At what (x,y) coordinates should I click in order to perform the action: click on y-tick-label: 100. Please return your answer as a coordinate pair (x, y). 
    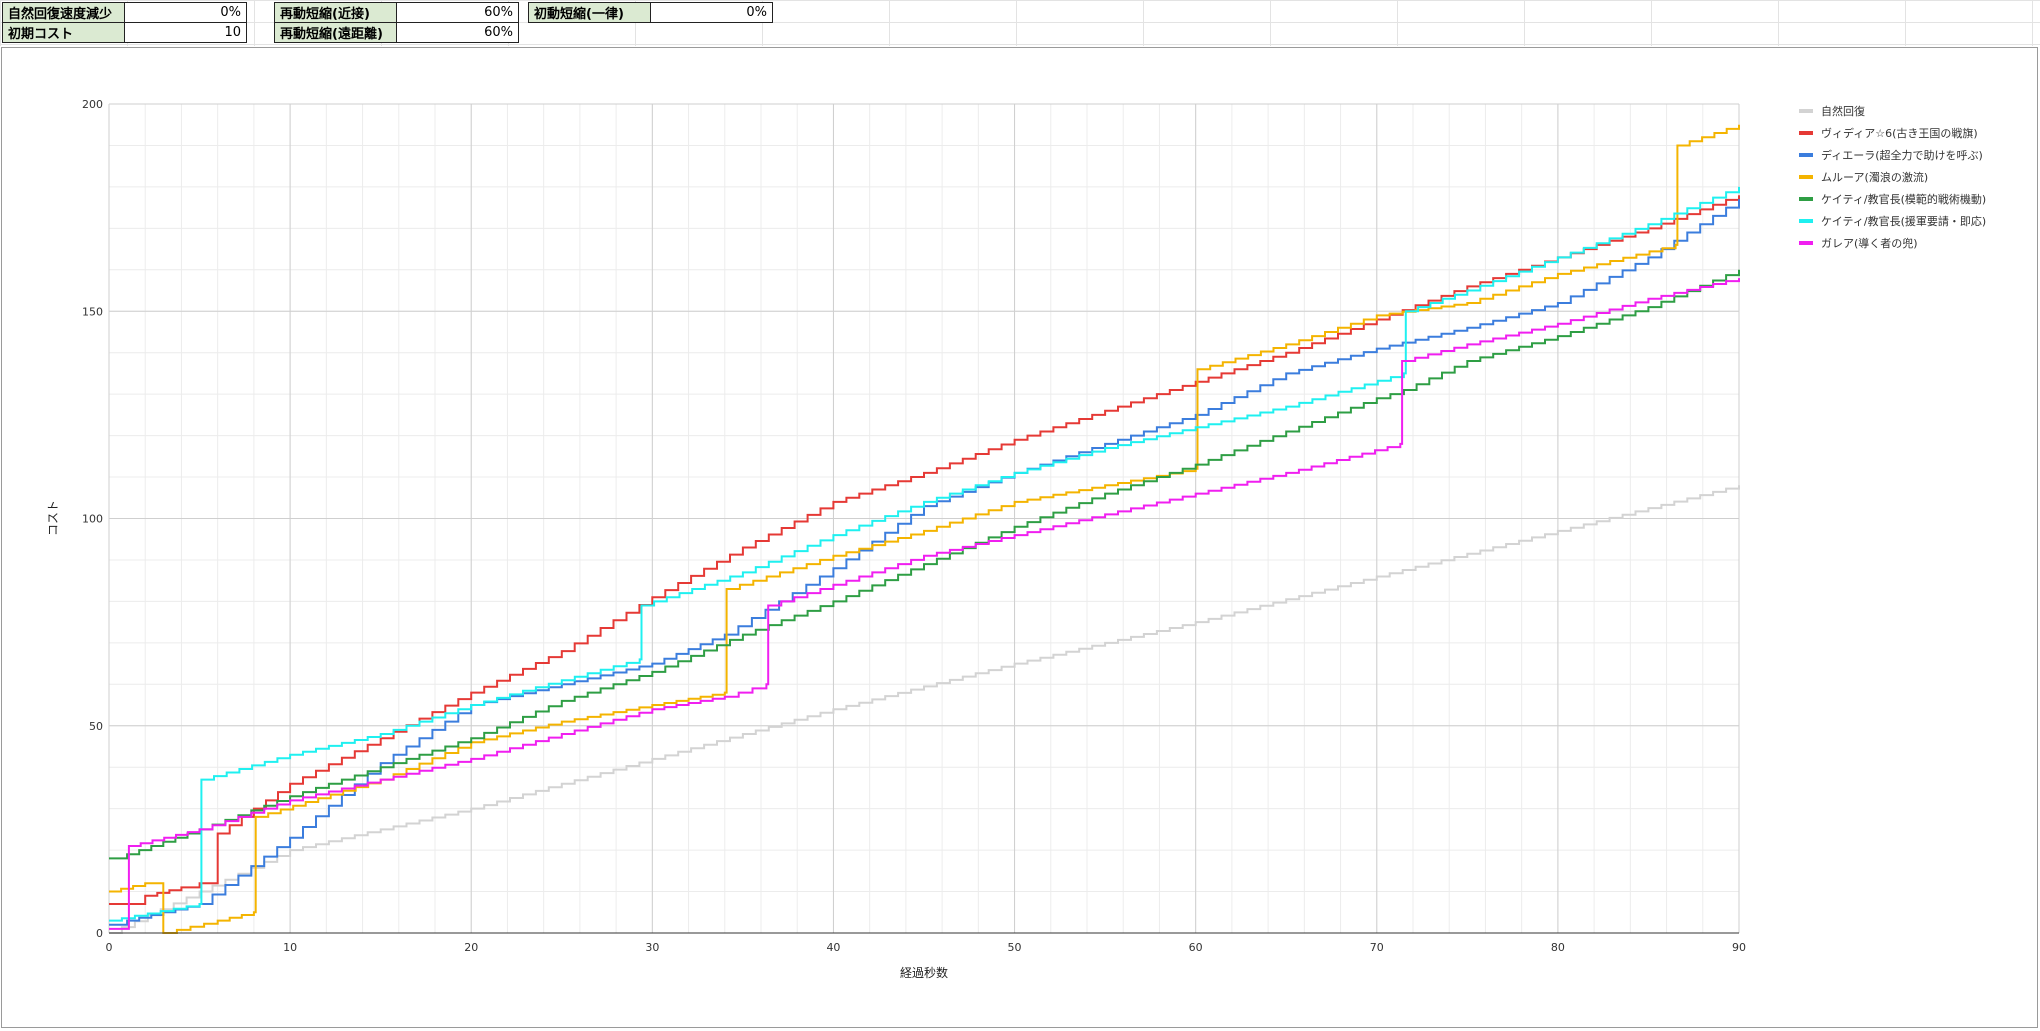
    Looking at the image, I should click on (92, 519).